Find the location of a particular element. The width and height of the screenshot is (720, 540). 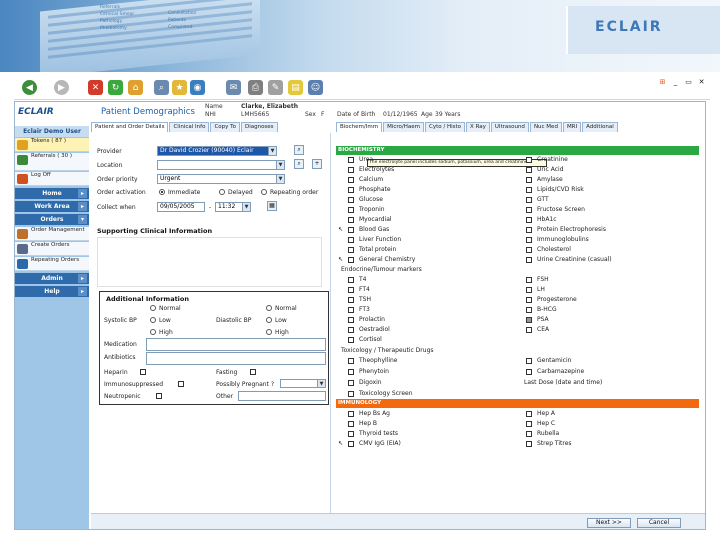

provider-search-button: ⌕ is located at coordinates (299, 150).